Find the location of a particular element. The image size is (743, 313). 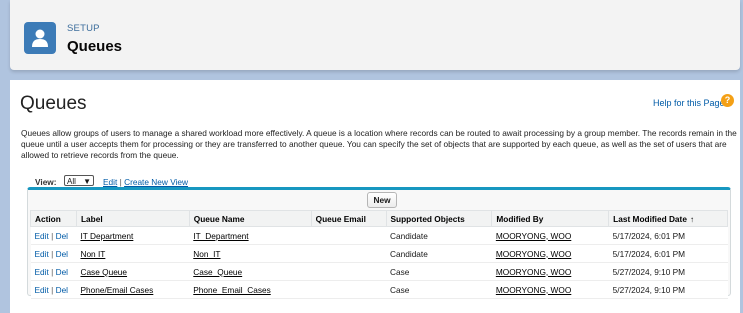

view-select-value: All is located at coordinates (71, 181).